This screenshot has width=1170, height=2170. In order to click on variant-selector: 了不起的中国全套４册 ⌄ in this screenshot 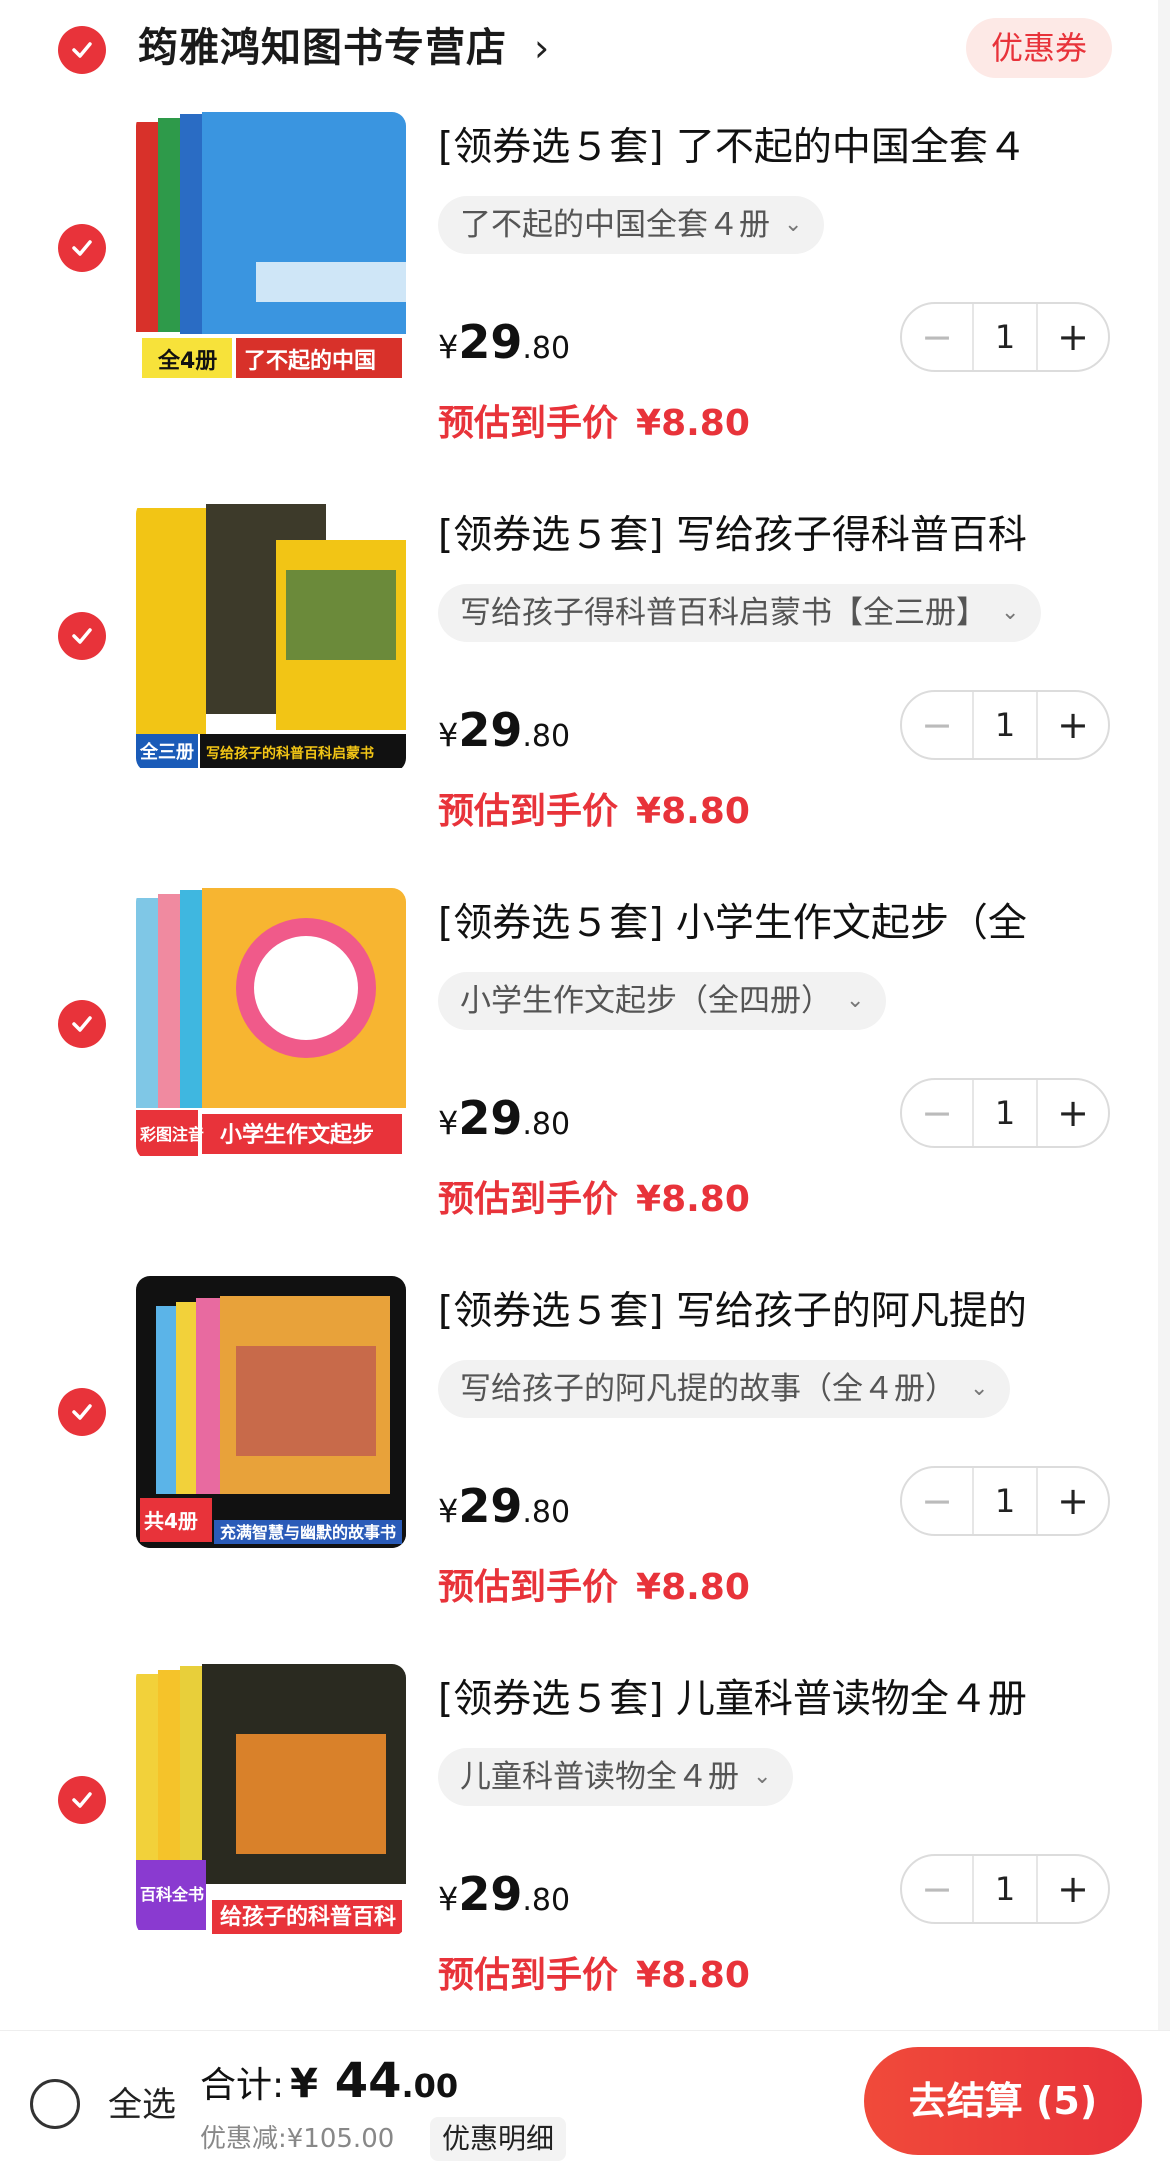, I will do `click(631, 225)`.